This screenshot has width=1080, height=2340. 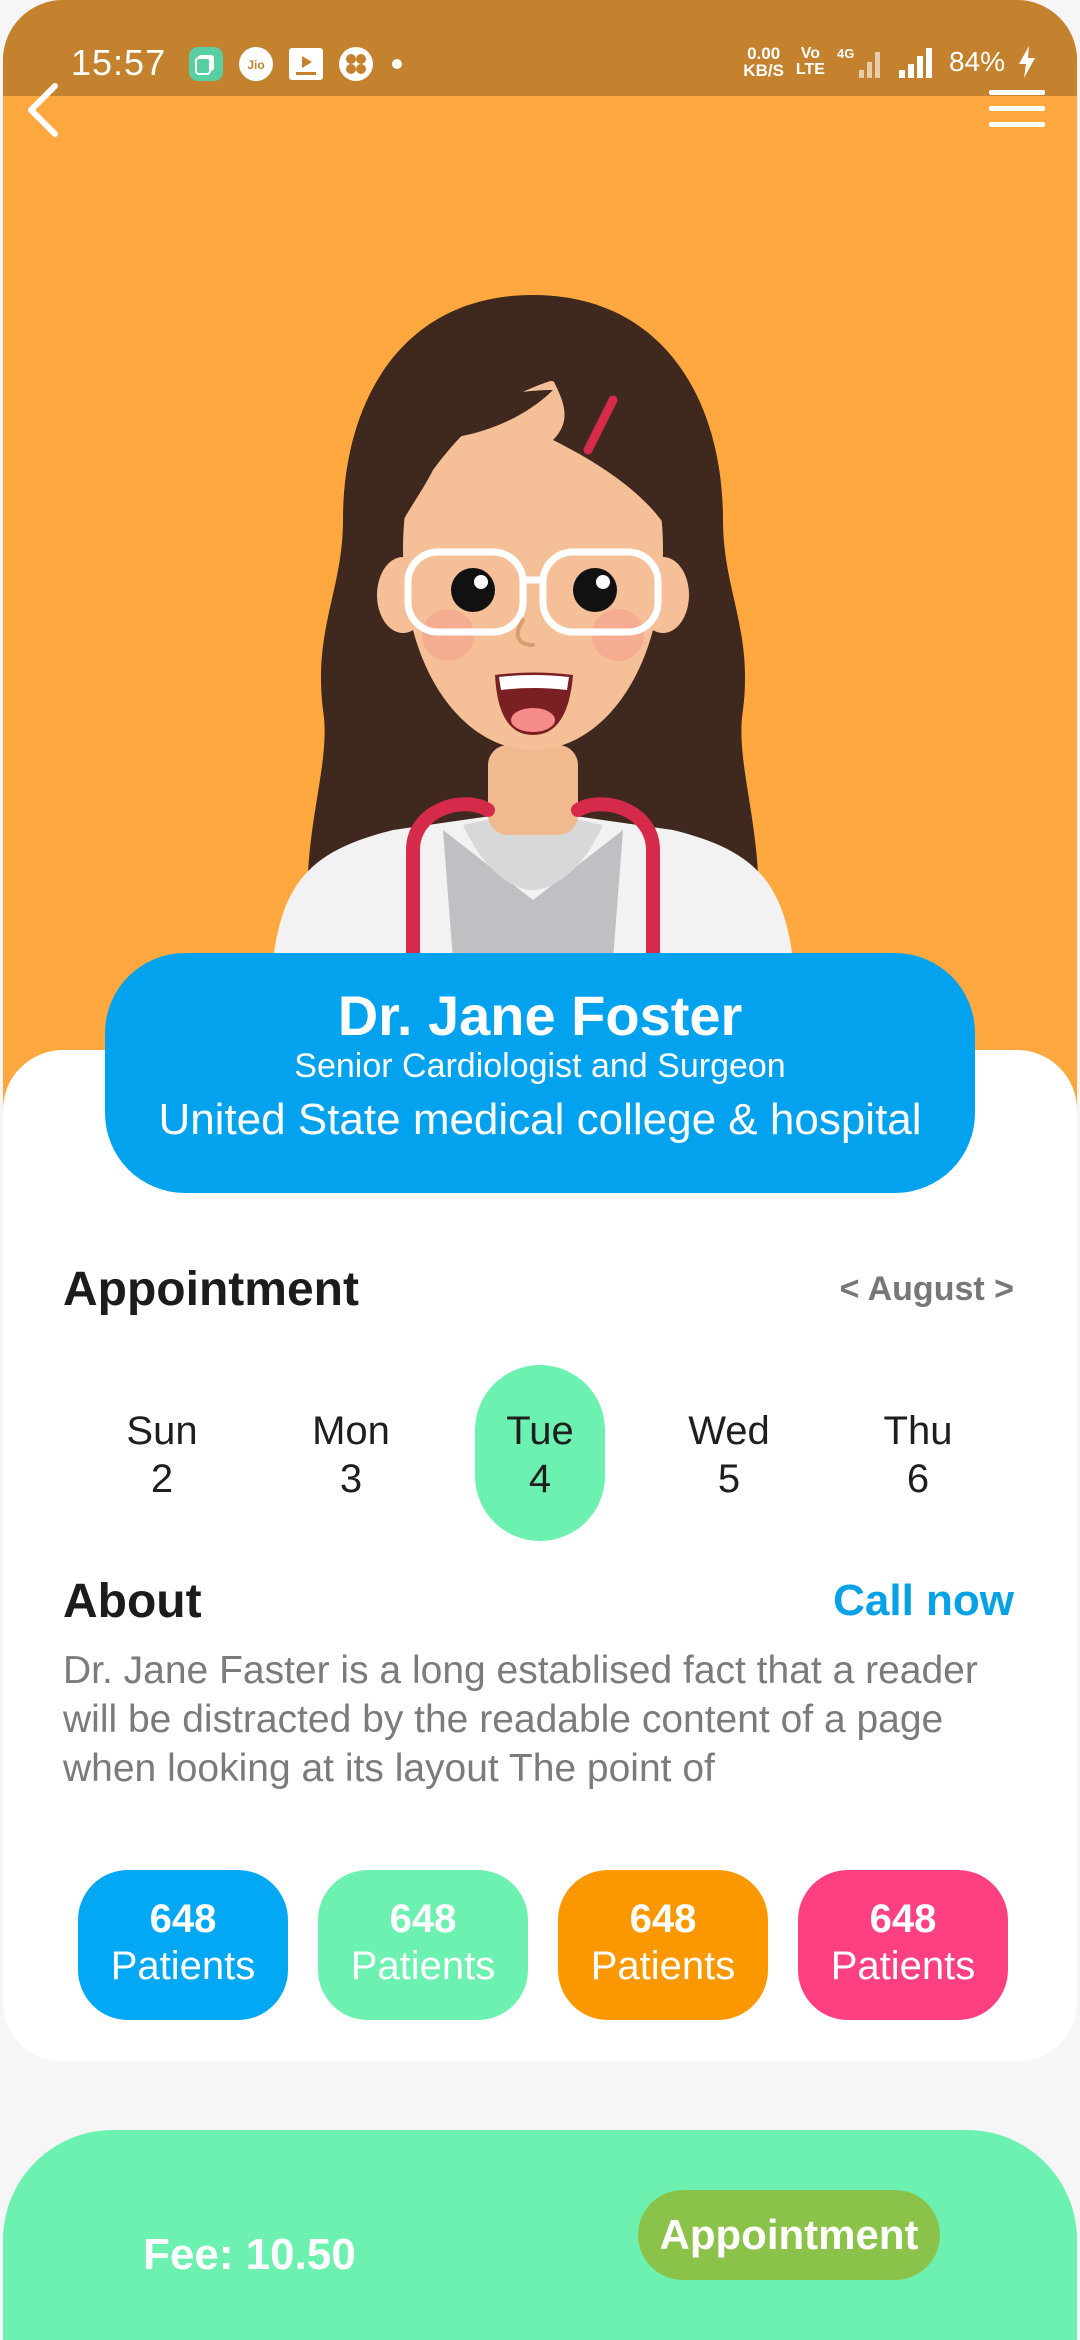 I want to click on svg-text: Jio, so click(x=255, y=65).